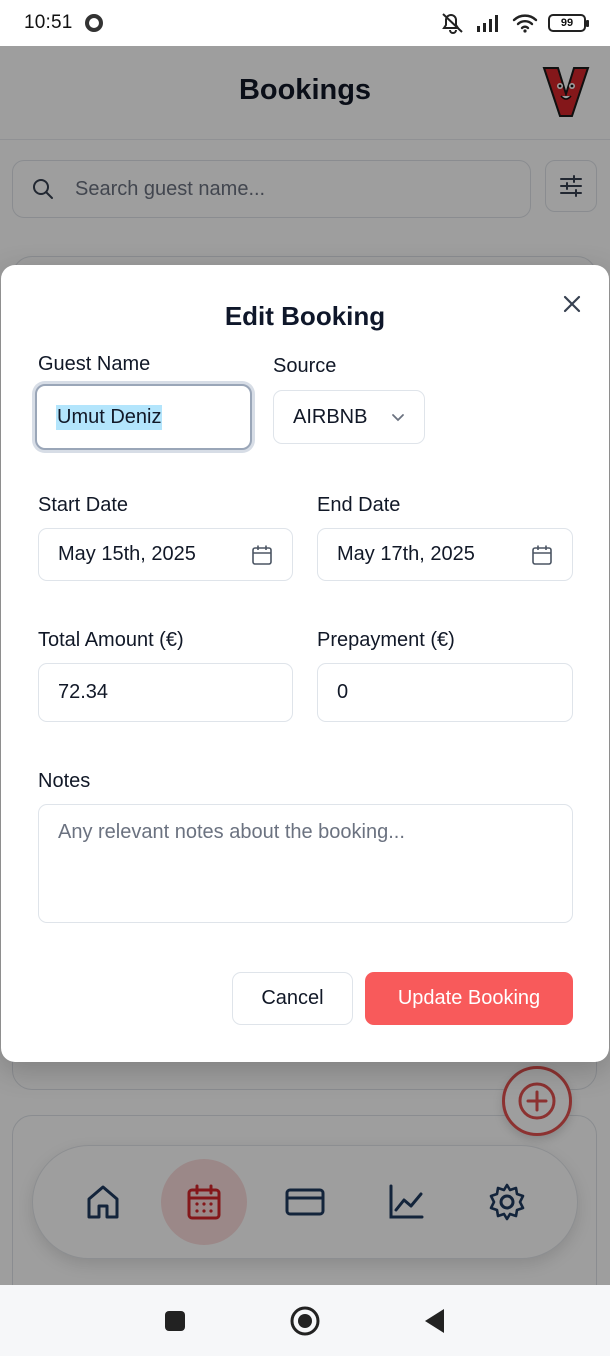  What do you see at coordinates (452, 23) in the screenshot?
I see `mute-icon` at bounding box center [452, 23].